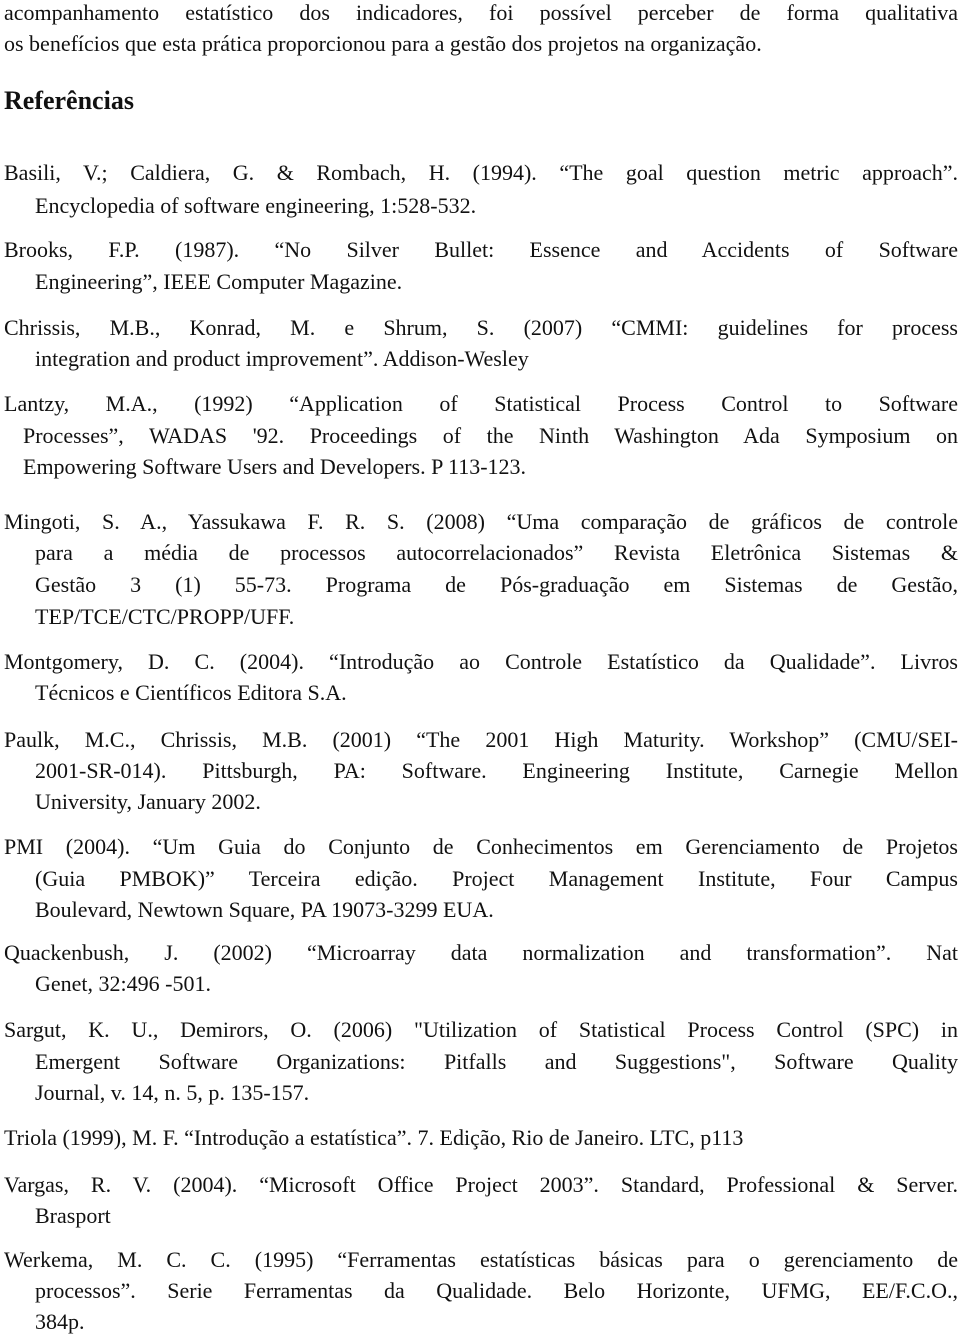  Describe the element at coordinates (123, 983) in the screenshot. I see `reference-line: Genet, 32:496 -501.` at that location.